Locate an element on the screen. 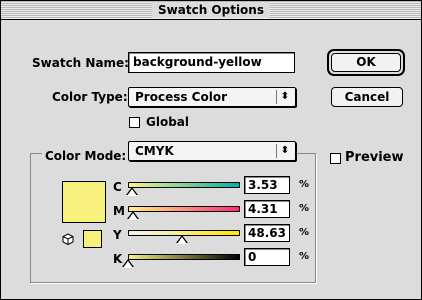 Image resolution: width=422 pixels, height=300 pixels. color-type-popup: Process Color ⬍ is located at coordinates (212, 97).